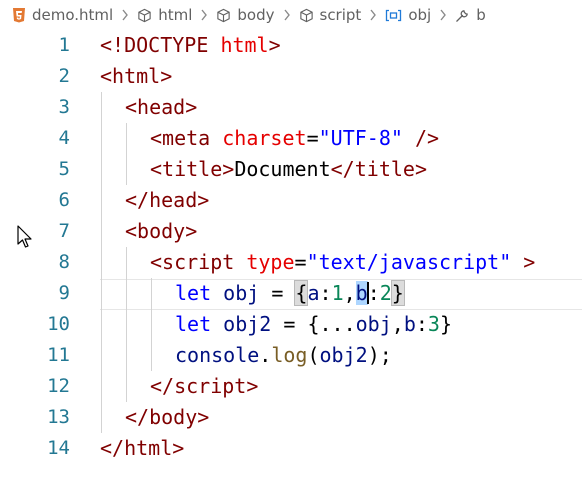  What do you see at coordinates (142, 448) in the screenshot?
I see `code-line: </html>` at bounding box center [142, 448].